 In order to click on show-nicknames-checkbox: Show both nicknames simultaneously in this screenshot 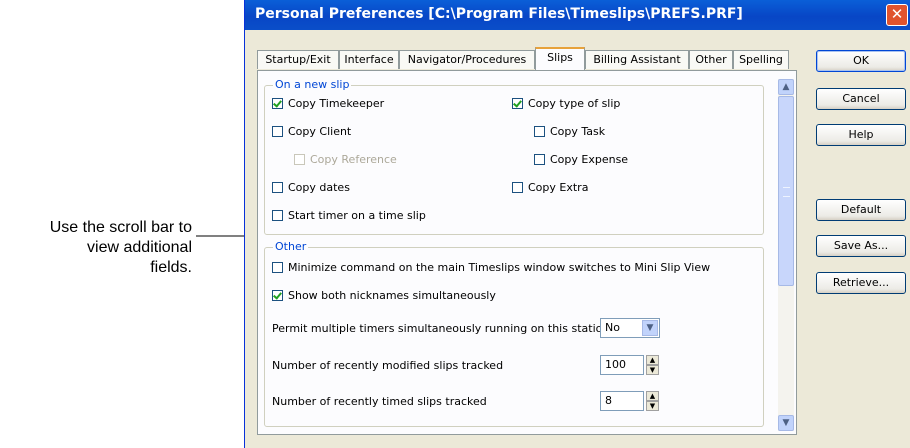, I will do `click(384, 297)`.